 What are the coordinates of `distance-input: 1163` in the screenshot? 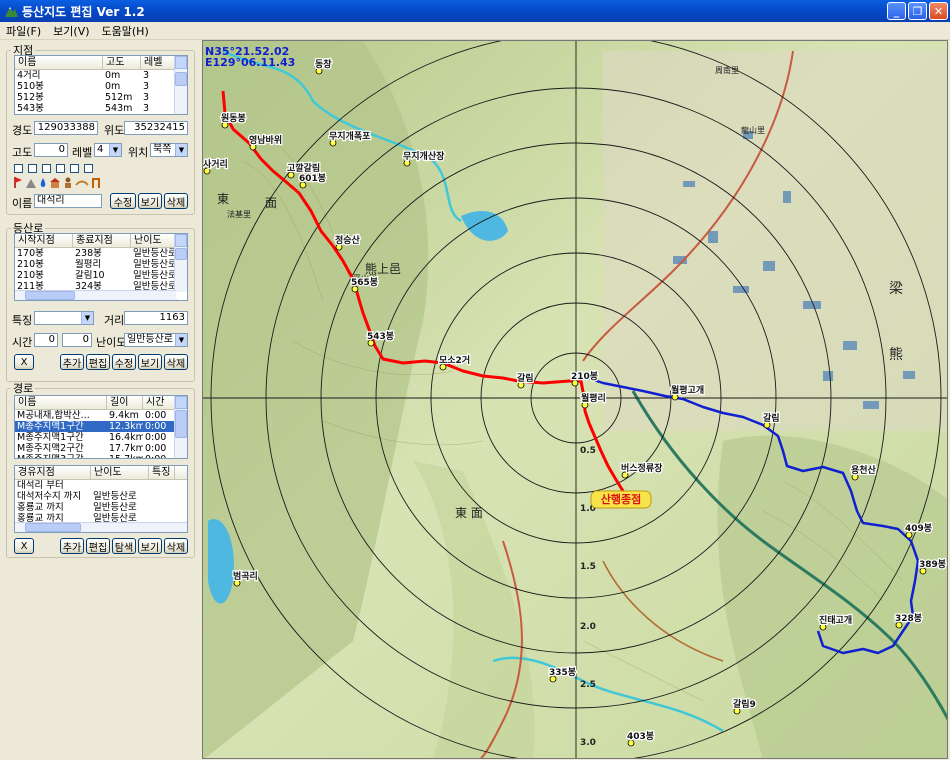 It's located at (156, 318).